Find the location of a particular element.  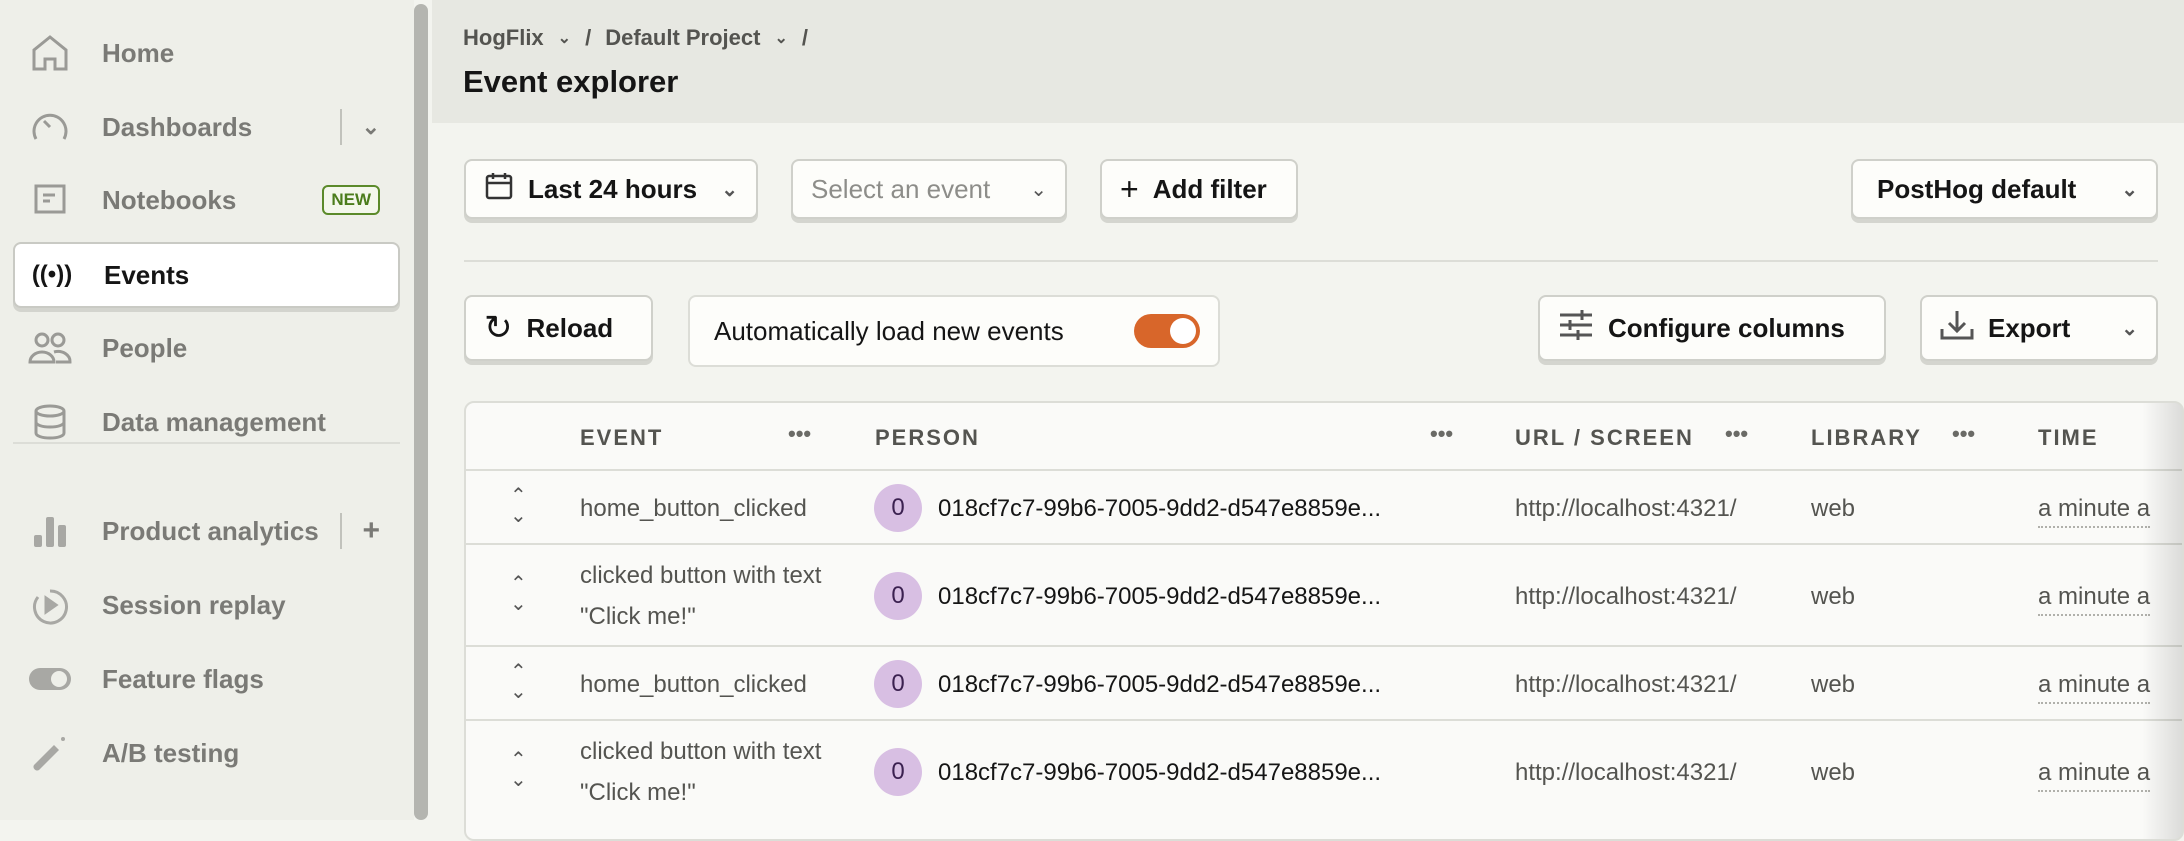

calendar-icon is located at coordinates (499, 189).